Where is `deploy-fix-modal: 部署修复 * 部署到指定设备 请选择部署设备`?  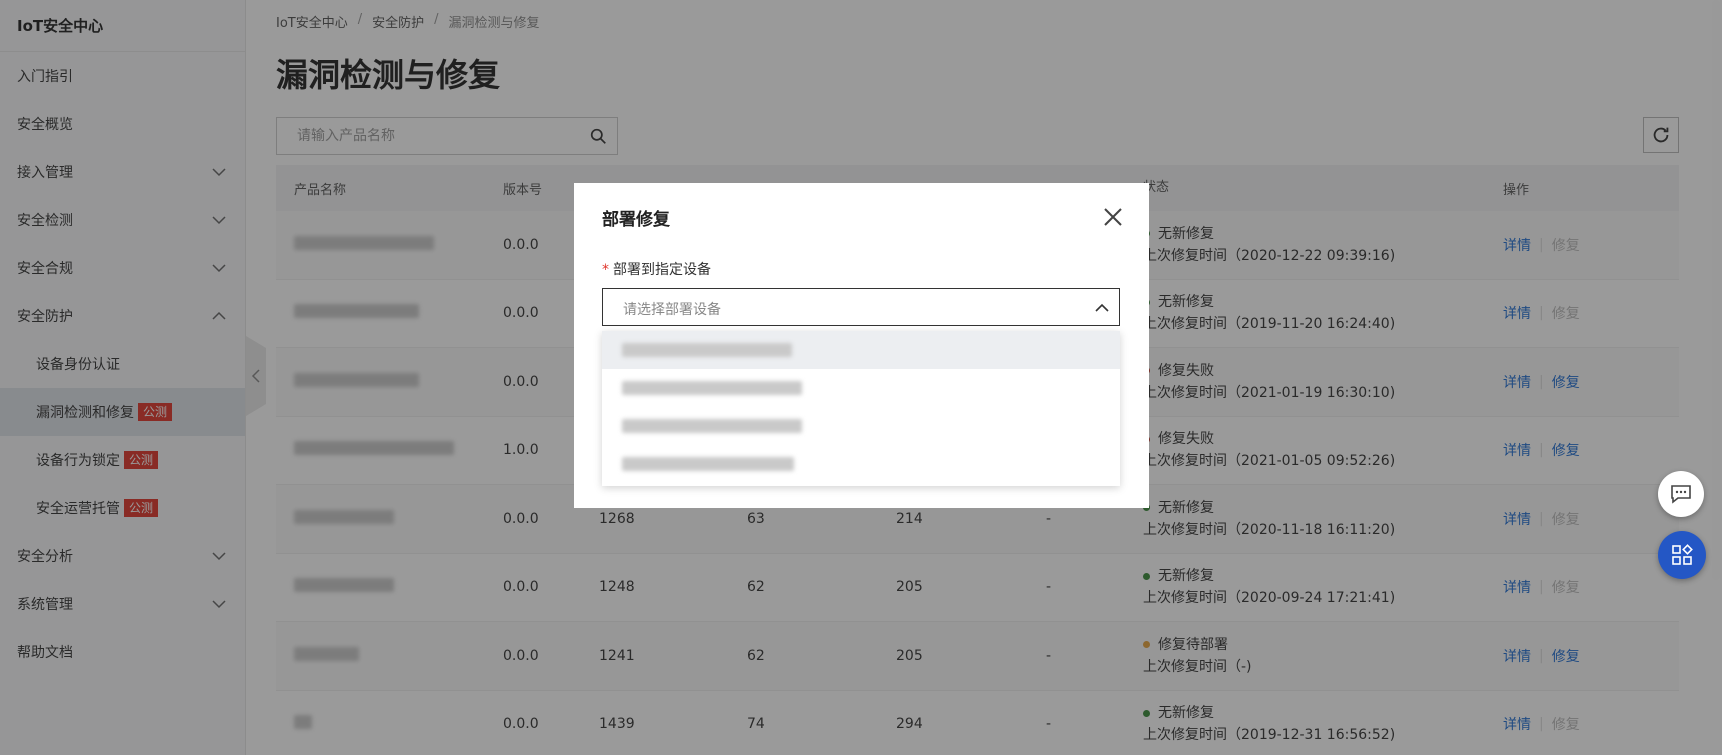
deploy-fix-modal: 部署修复 * 部署到指定设备 请选择部署设备 is located at coordinates (861, 345).